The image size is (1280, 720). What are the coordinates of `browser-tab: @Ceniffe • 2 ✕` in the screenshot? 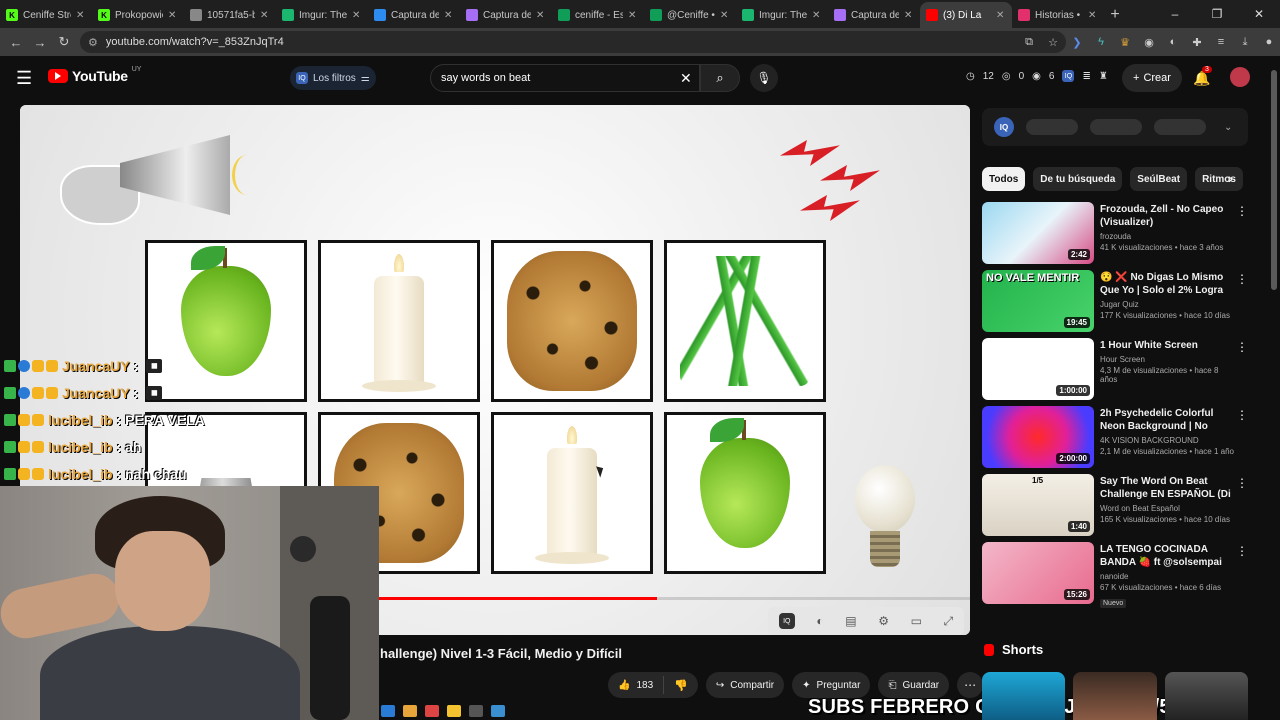 It's located at (690, 15).